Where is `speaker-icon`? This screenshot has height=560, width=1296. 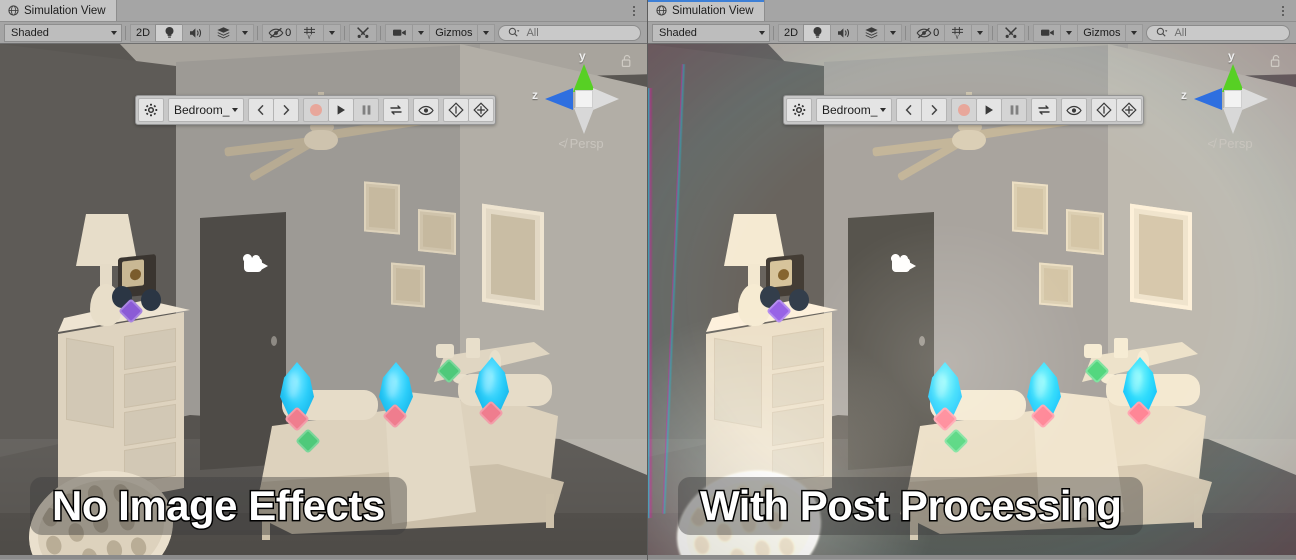 speaker-icon is located at coordinates (196, 33).